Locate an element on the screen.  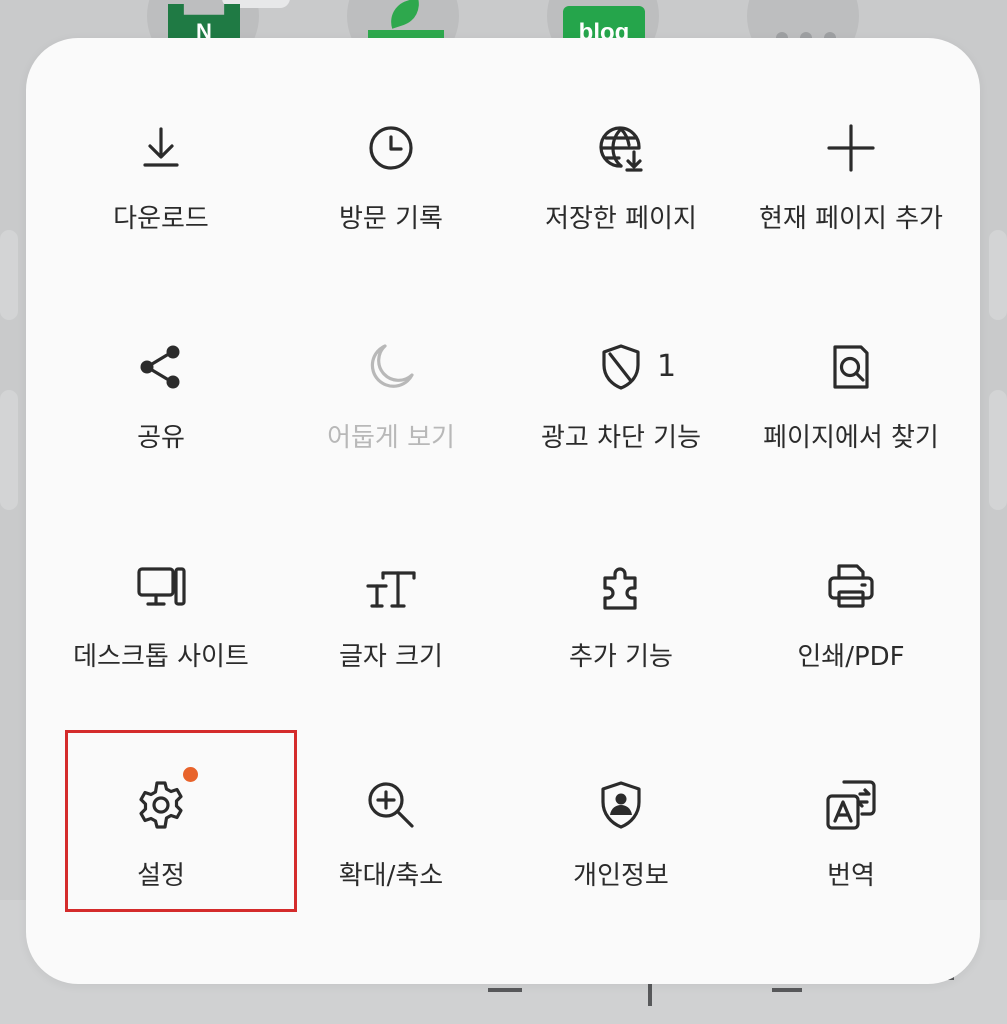
menu-item-label: 페이지에서 찾기 is located at coordinates (851, 438).